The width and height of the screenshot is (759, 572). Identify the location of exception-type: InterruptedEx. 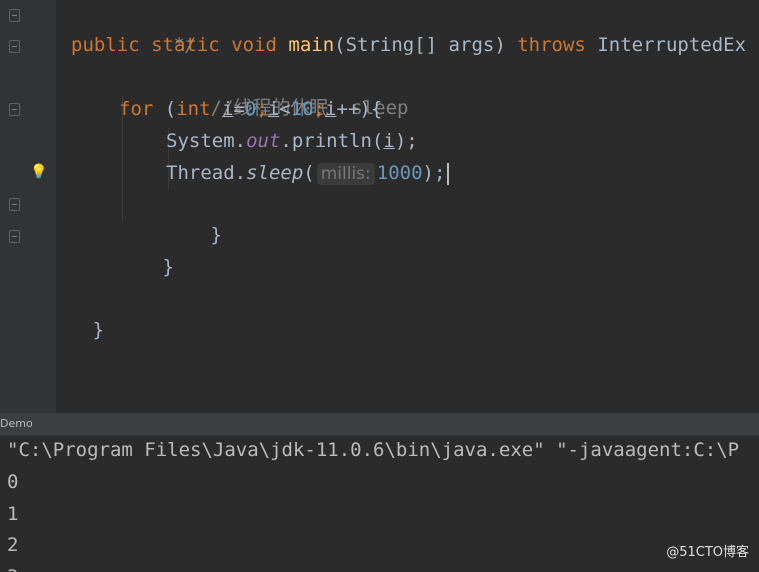
(672, 45).